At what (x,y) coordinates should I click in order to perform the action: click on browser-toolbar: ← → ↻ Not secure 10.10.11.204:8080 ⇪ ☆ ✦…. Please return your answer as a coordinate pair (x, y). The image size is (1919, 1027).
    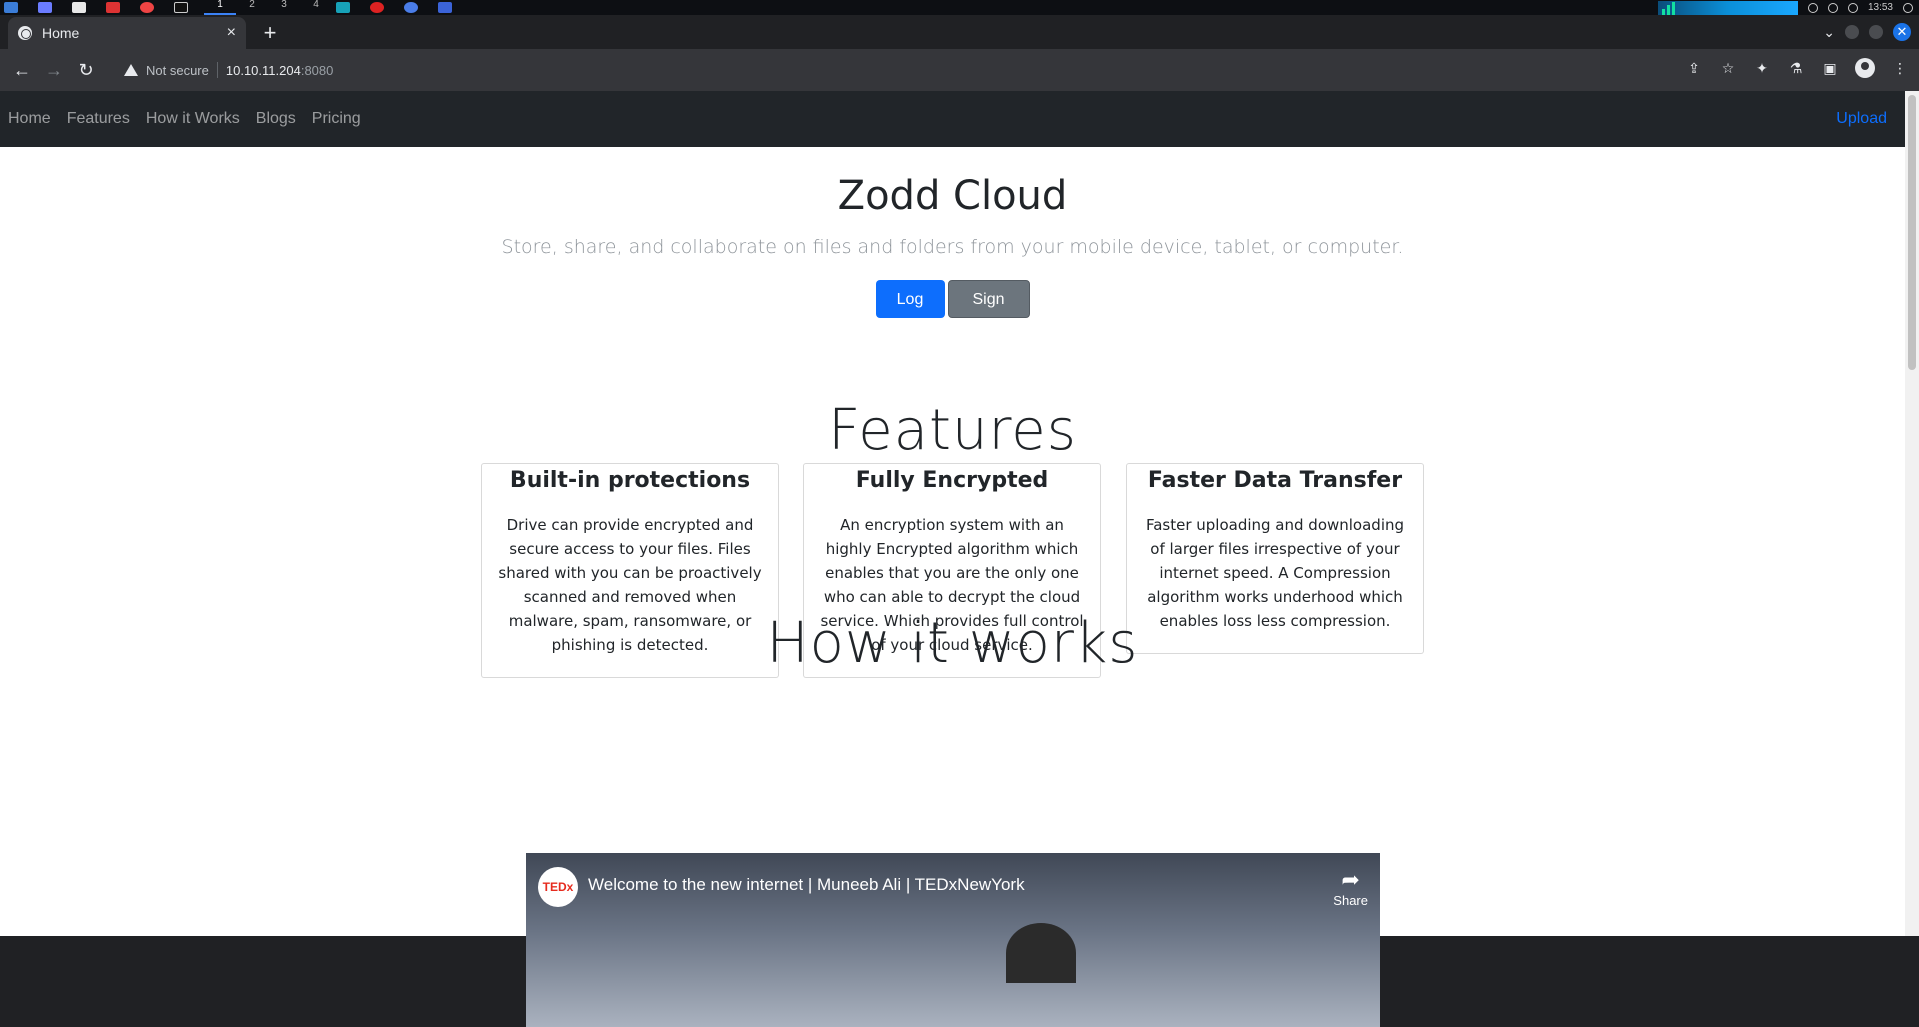
    Looking at the image, I should click on (959, 70).